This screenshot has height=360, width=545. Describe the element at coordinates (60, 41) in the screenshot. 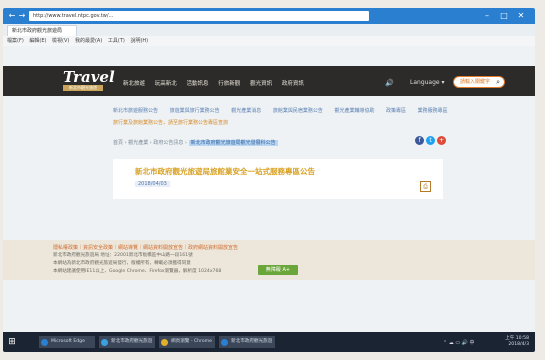

I see `menu-view: 檢視(V)` at that location.